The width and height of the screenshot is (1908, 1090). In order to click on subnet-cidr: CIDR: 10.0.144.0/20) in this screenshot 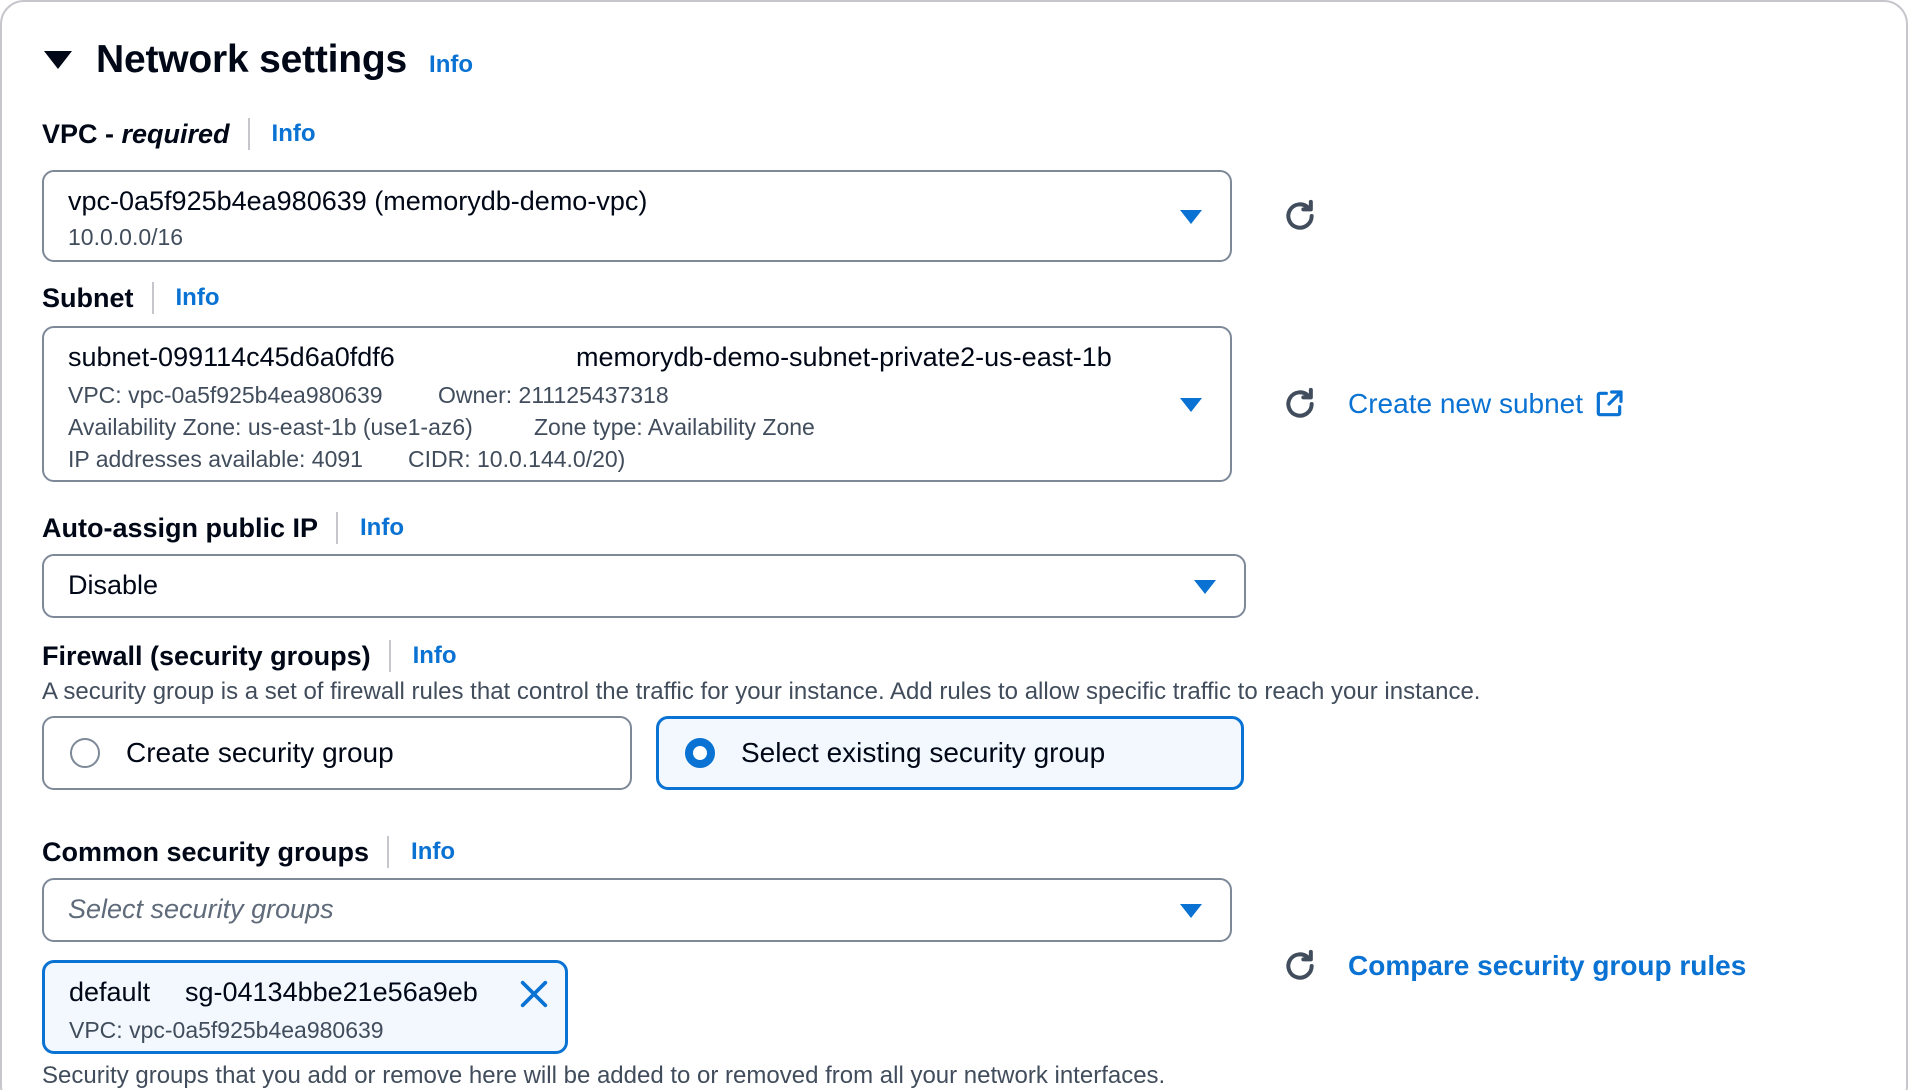, I will do `click(517, 459)`.